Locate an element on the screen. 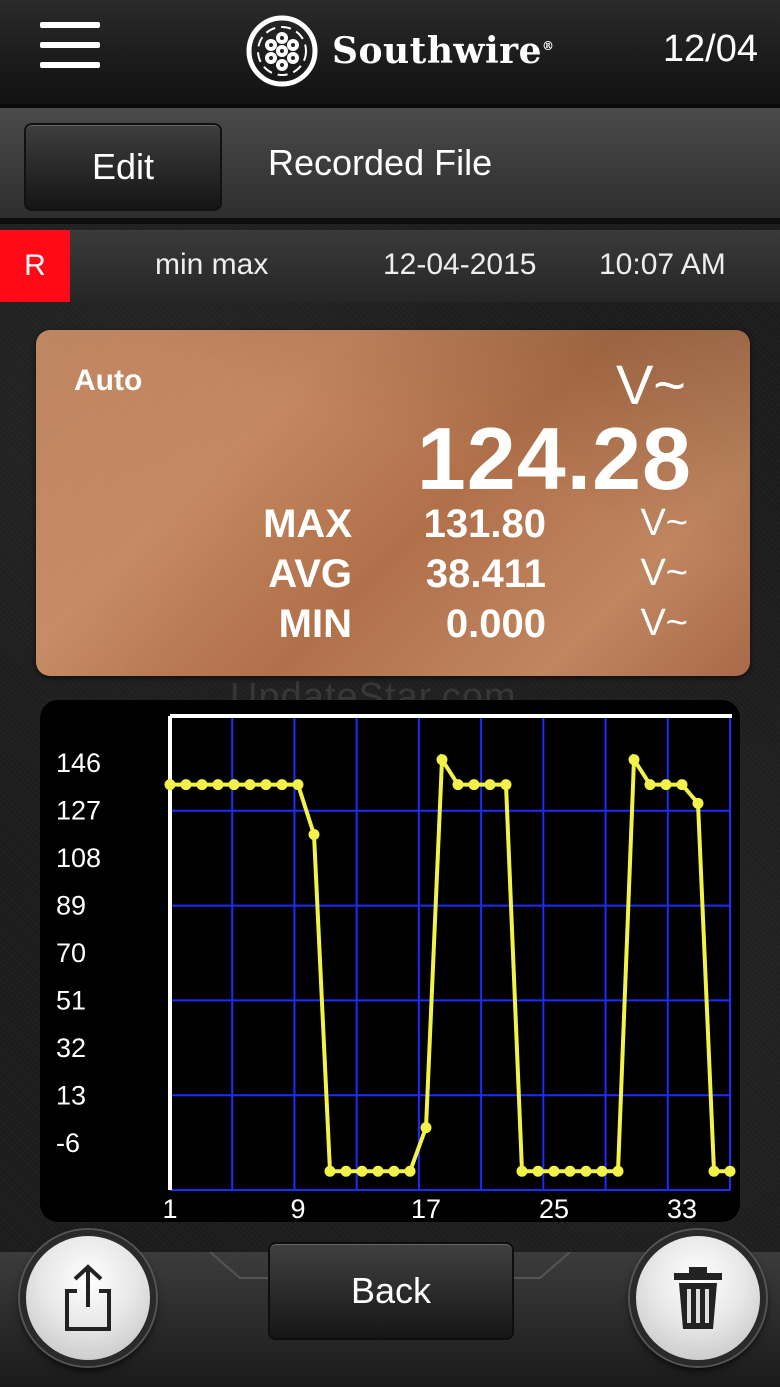  share-button is located at coordinates (88, 1298).